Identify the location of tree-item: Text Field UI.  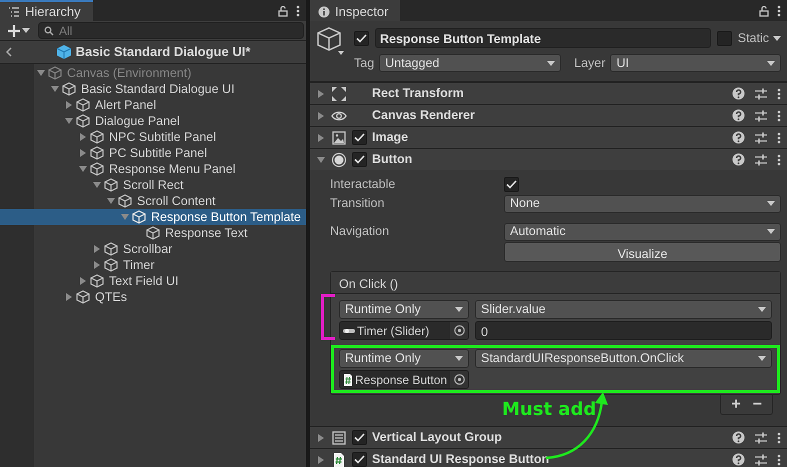
(153, 281).